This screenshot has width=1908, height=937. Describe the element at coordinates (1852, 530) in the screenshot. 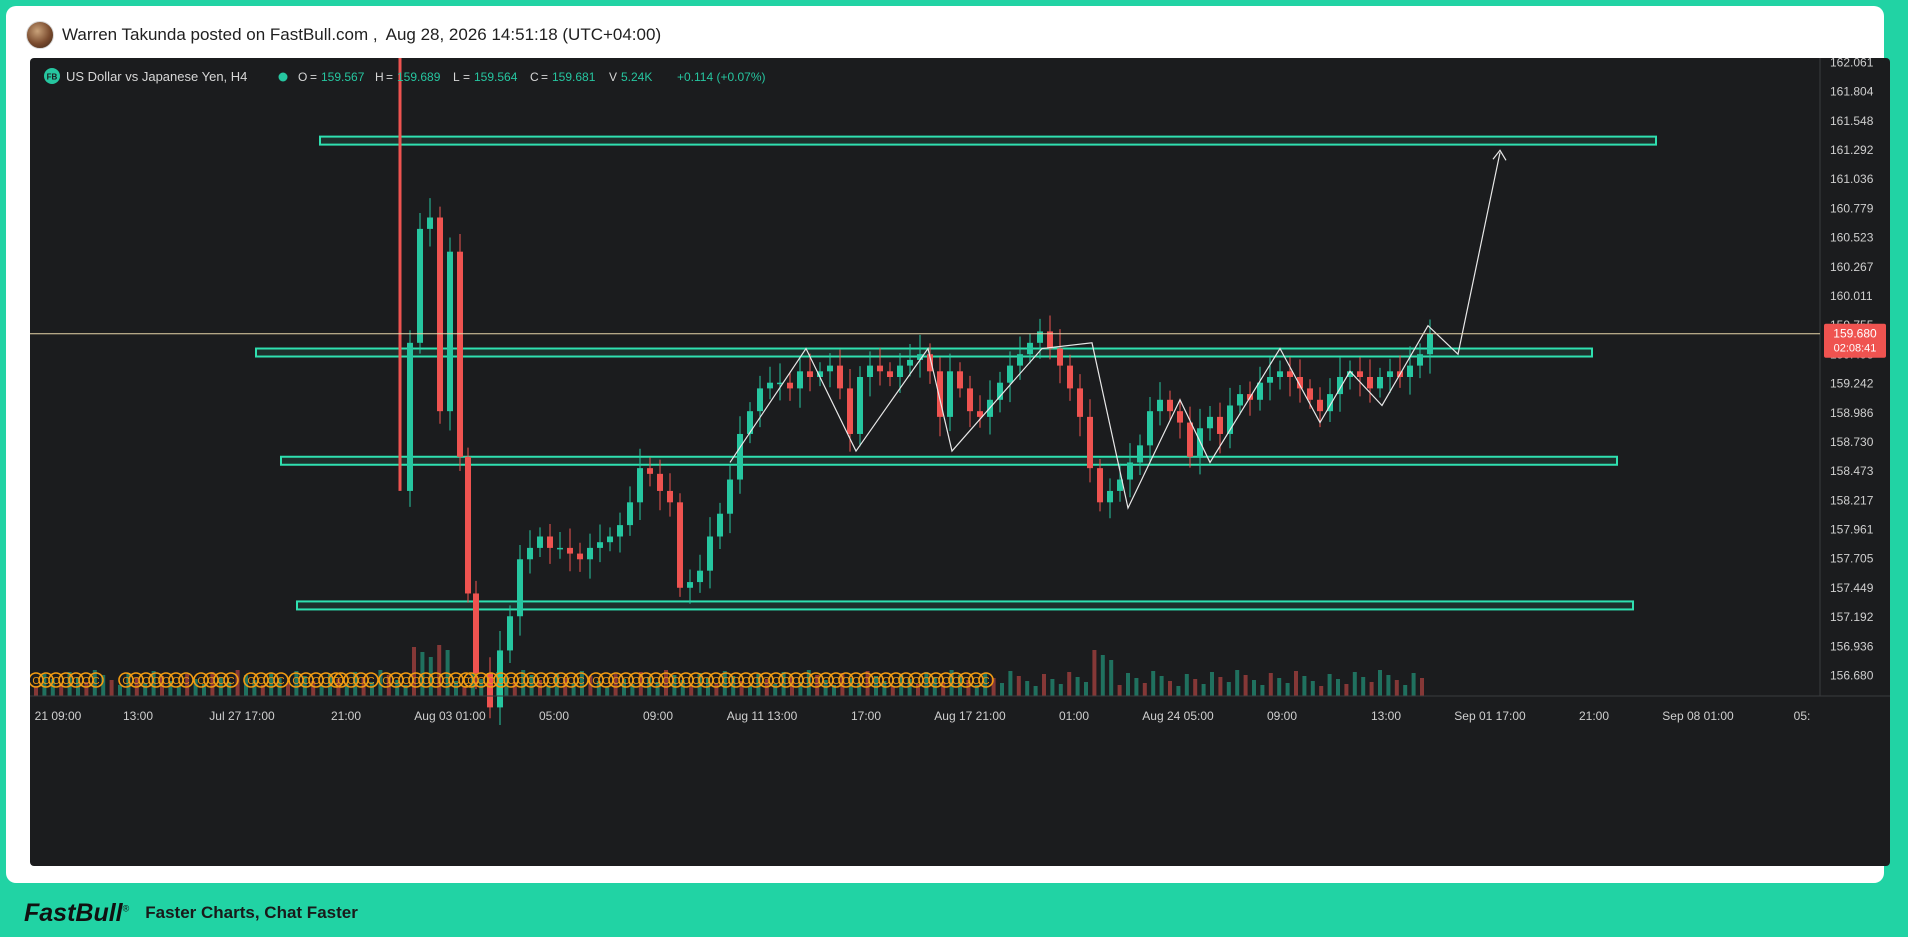

I see `price-tick-label: 157.961` at that location.